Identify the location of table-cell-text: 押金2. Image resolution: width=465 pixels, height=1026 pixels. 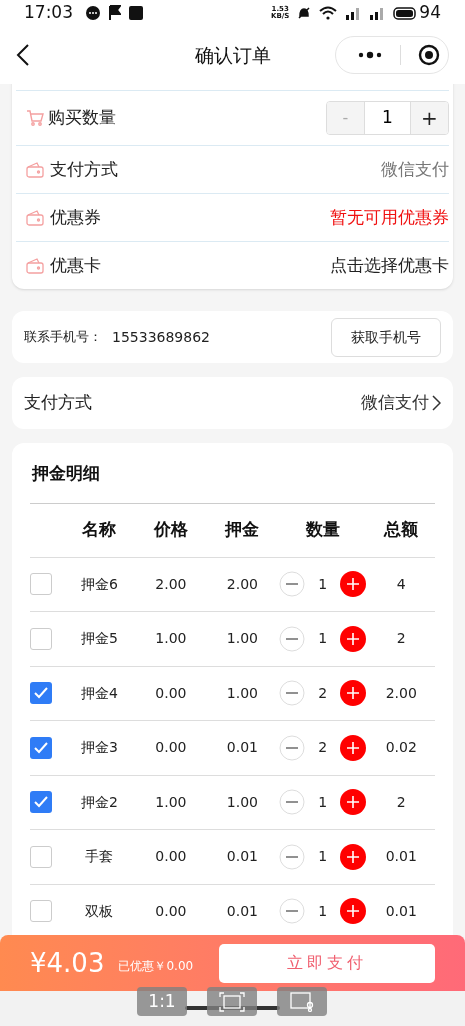
(99, 802).